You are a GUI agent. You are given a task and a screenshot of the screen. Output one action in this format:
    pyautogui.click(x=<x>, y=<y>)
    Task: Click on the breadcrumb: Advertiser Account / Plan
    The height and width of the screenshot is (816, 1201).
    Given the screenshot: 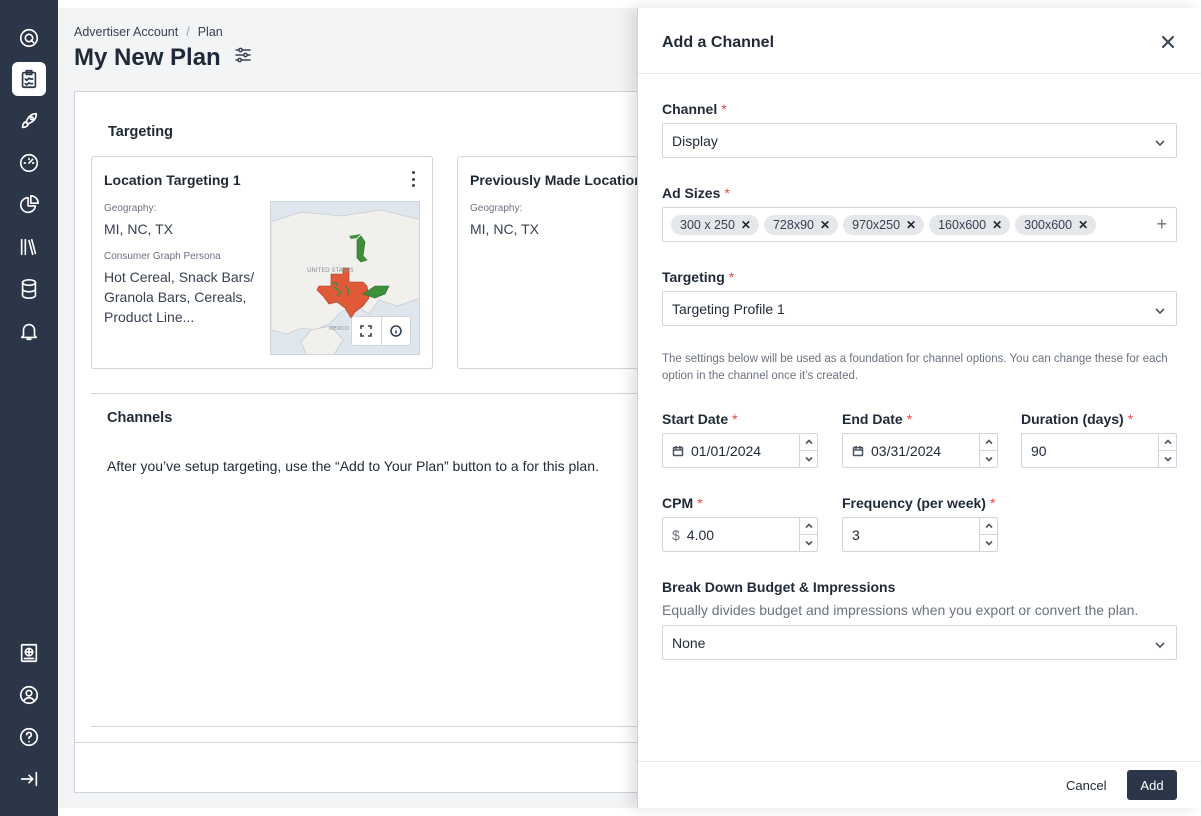 What is the action you would take?
    pyautogui.click(x=148, y=32)
    